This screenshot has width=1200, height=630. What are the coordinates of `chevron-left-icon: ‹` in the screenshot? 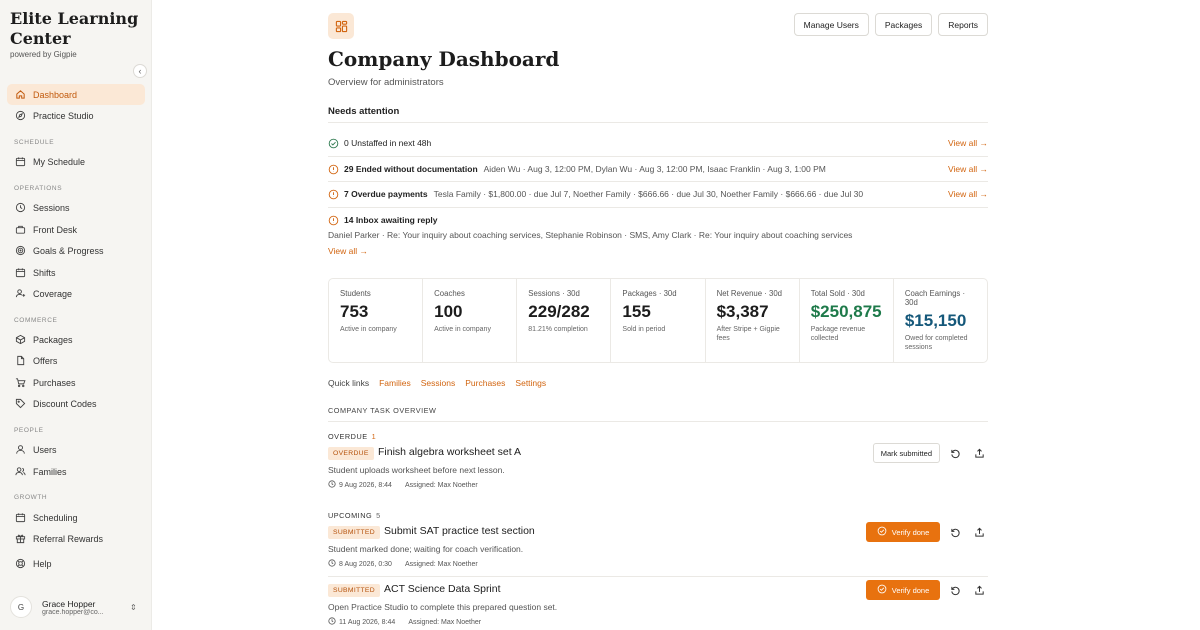 It's located at (140, 71).